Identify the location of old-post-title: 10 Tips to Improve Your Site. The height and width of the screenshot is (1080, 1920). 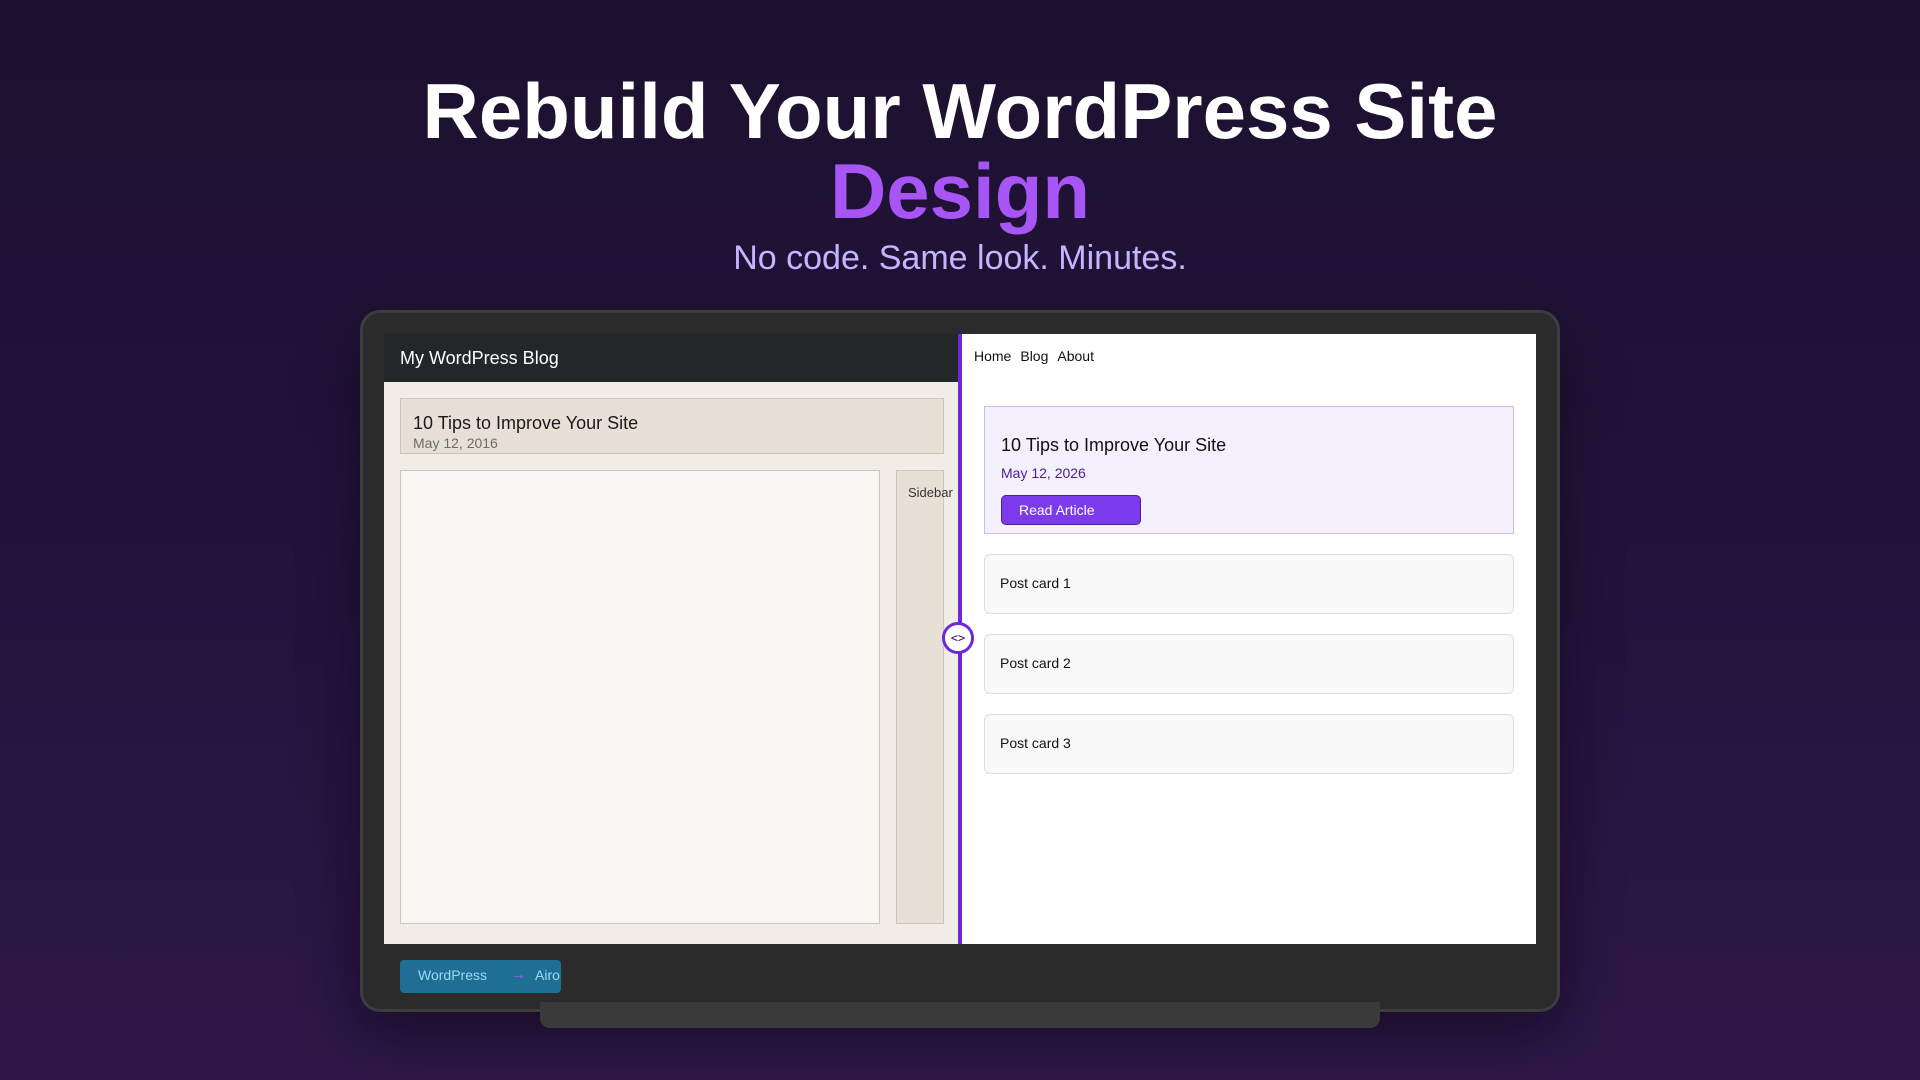
(525, 423).